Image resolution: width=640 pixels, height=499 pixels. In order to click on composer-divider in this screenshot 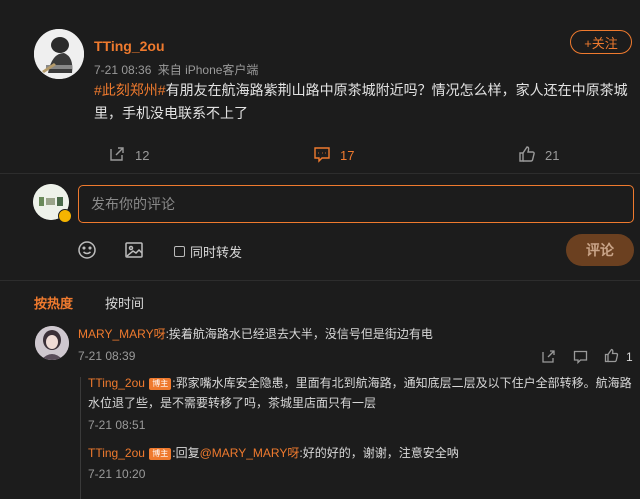, I will do `click(320, 280)`.